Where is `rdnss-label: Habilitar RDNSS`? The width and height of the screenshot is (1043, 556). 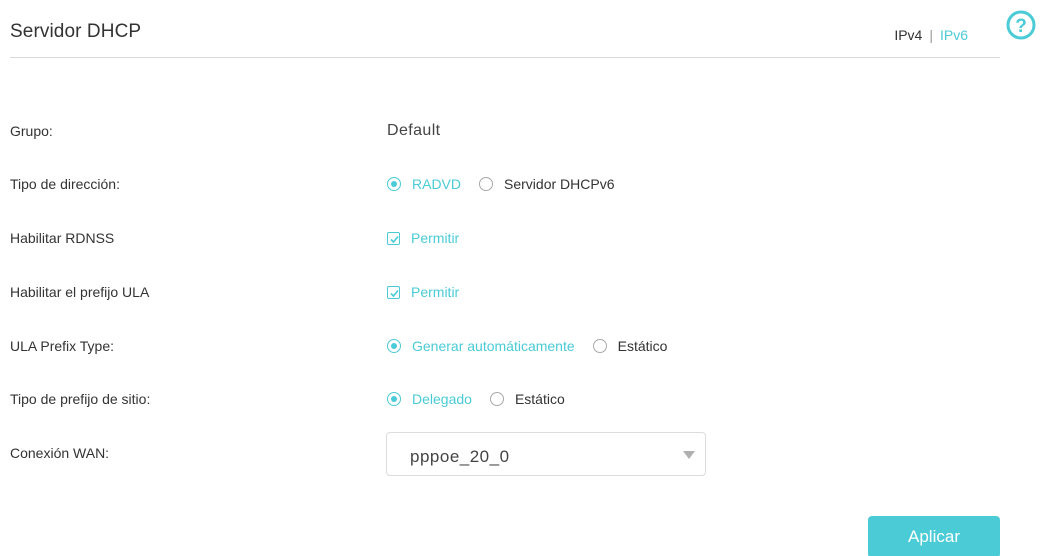 rdnss-label: Habilitar RDNSS is located at coordinates (62, 238).